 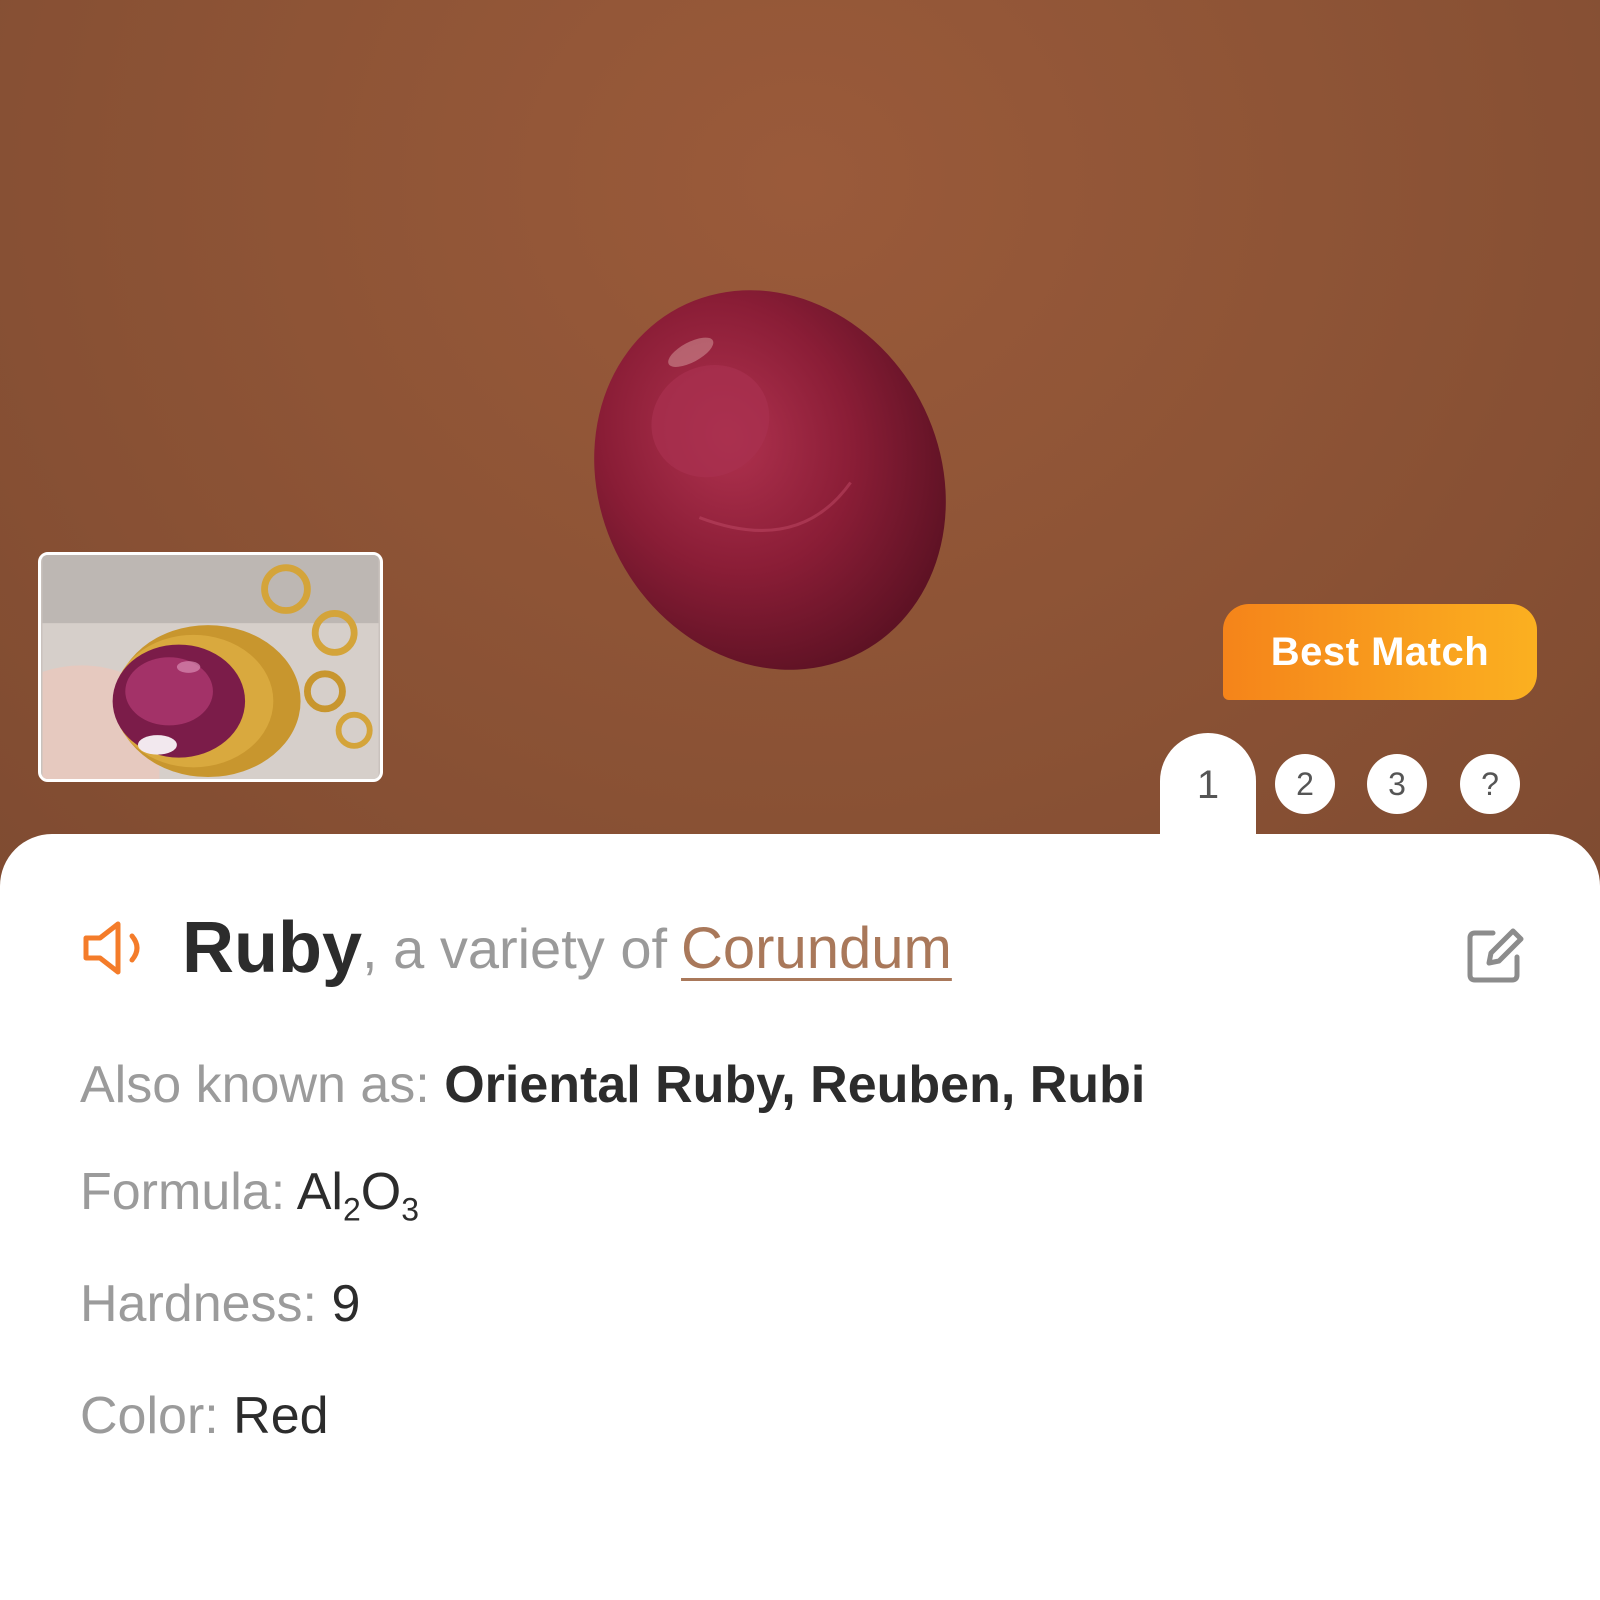 What do you see at coordinates (183, 1192) in the screenshot?
I see `formula-label: Formula:` at bounding box center [183, 1192].